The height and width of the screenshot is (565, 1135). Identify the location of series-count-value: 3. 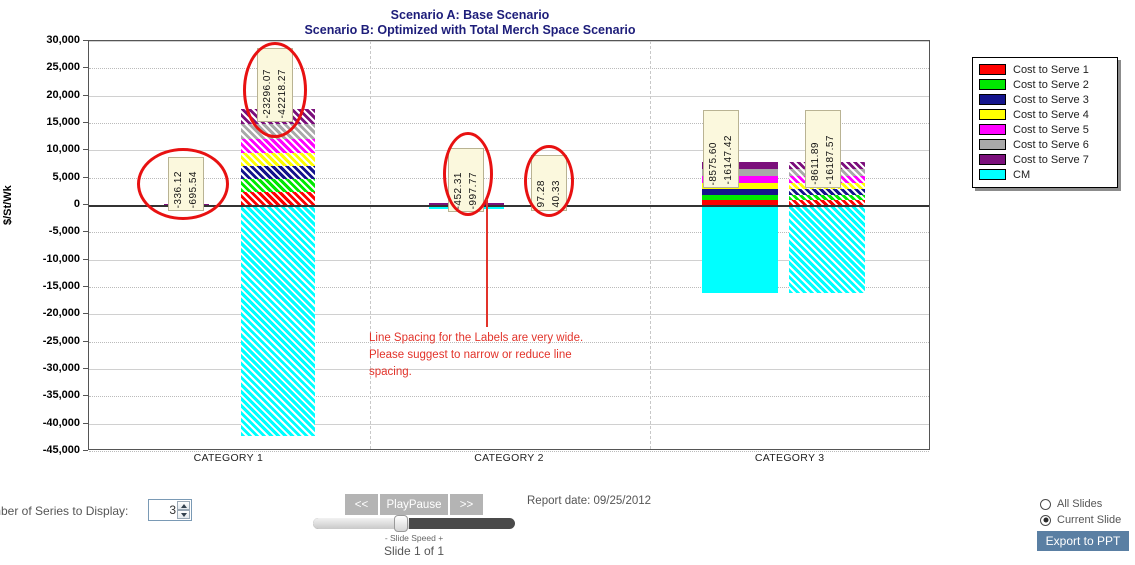
(172, 510).